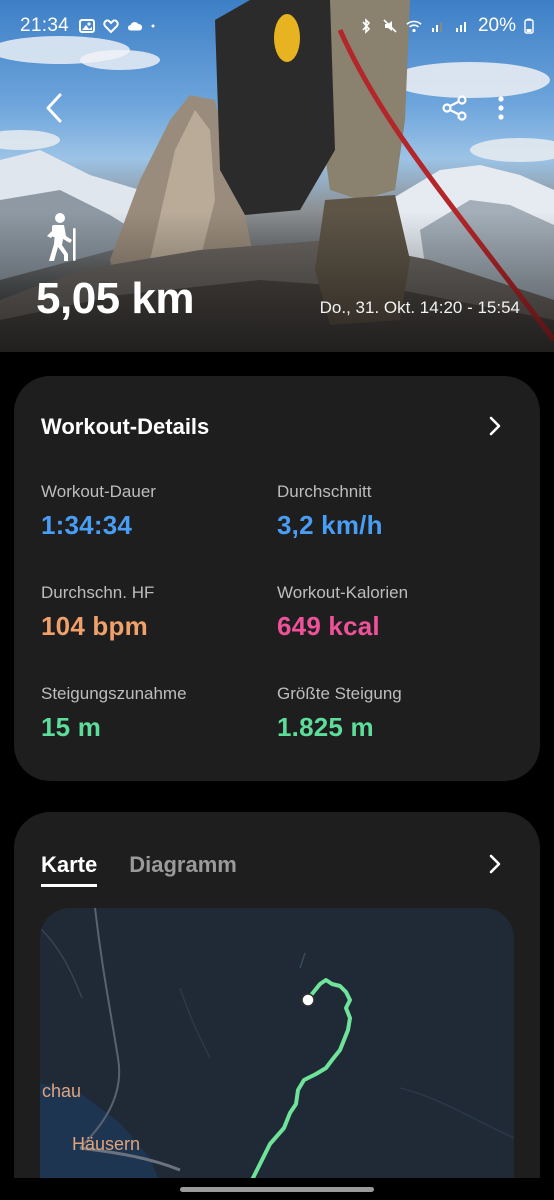  I want to click on tab-map: Karte, so click(69, 869).